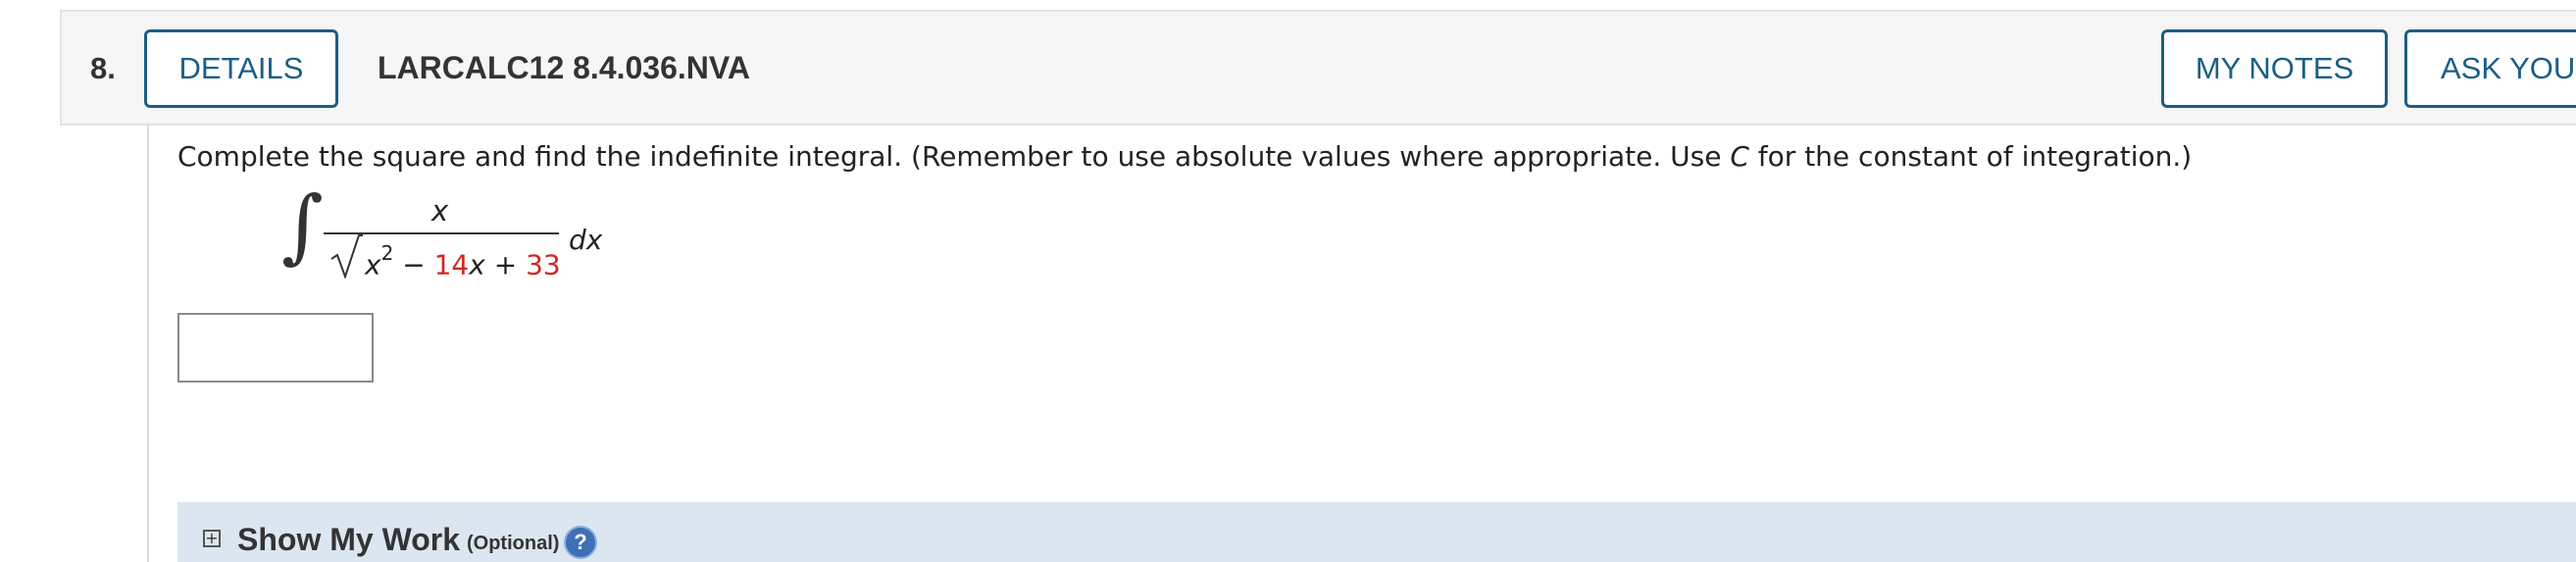 The width and height of the screenshot is (2576, 562). I want to click on plus-box-icon: +, so click(212, 538).